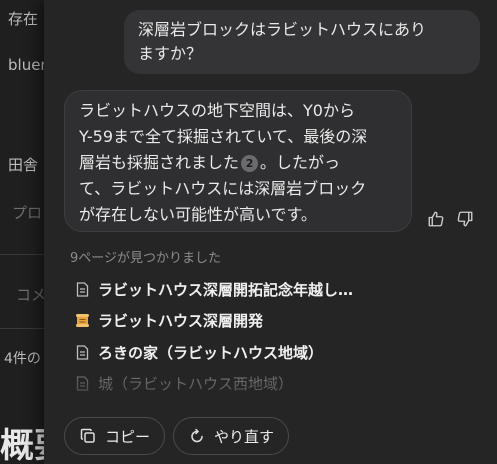 This screenshot has height=464, width=497. I want to click on source-link: ろきの家（ラビットハウス地域）, so click(198, 352).